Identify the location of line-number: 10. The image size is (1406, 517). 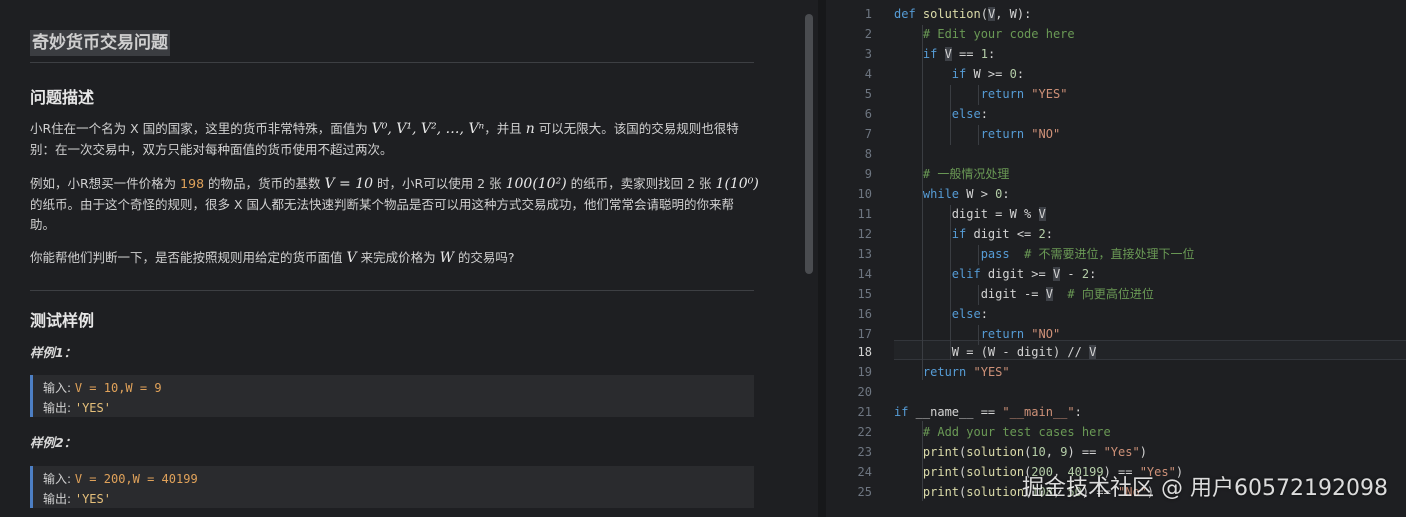
(864, 194).